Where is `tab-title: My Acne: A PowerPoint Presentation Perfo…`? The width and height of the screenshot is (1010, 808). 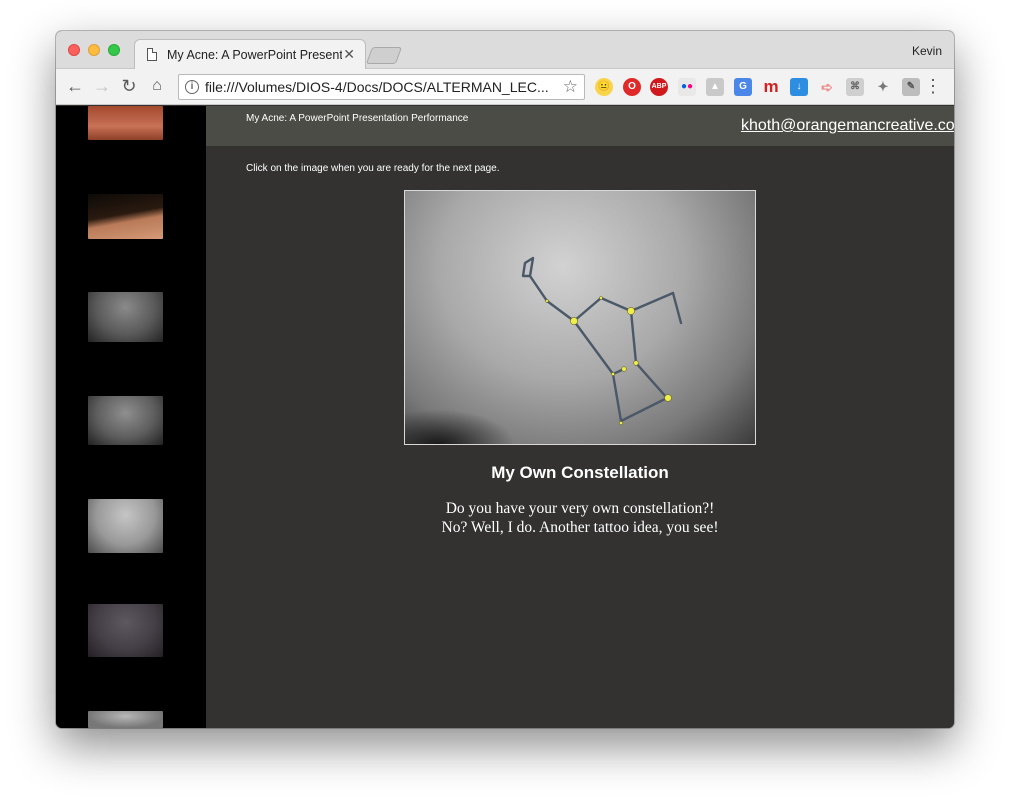 tab-title: My Acne: A PowerPoint Presentation Perfo… is located at coordinates (254, 55).